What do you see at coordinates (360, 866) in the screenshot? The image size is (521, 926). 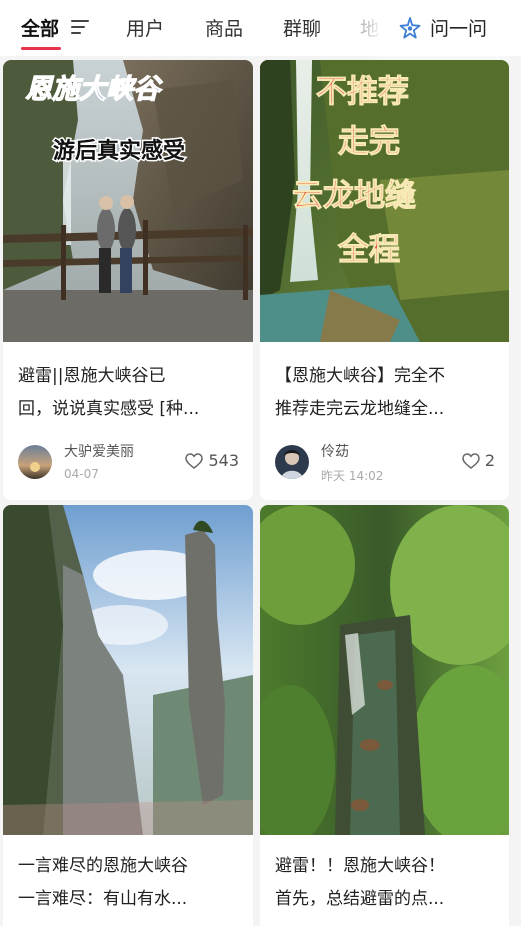 I see `title-line: 避雷！！恩施大峡谷！` at bounding box center [360, 866].